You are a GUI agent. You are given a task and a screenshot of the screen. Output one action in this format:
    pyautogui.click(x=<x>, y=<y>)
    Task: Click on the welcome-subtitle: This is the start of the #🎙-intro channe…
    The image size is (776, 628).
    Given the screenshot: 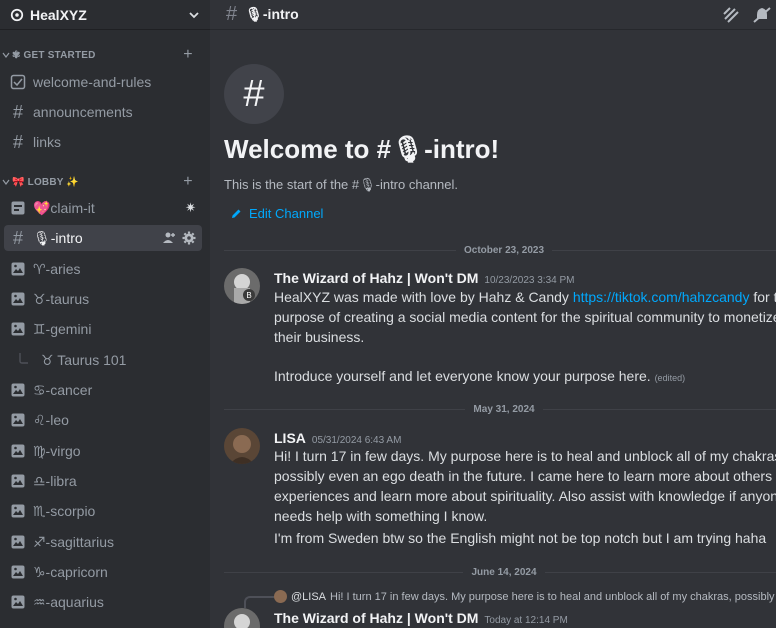 What is the action you would take?
    pyautogui.click(x=341, y=184)
    